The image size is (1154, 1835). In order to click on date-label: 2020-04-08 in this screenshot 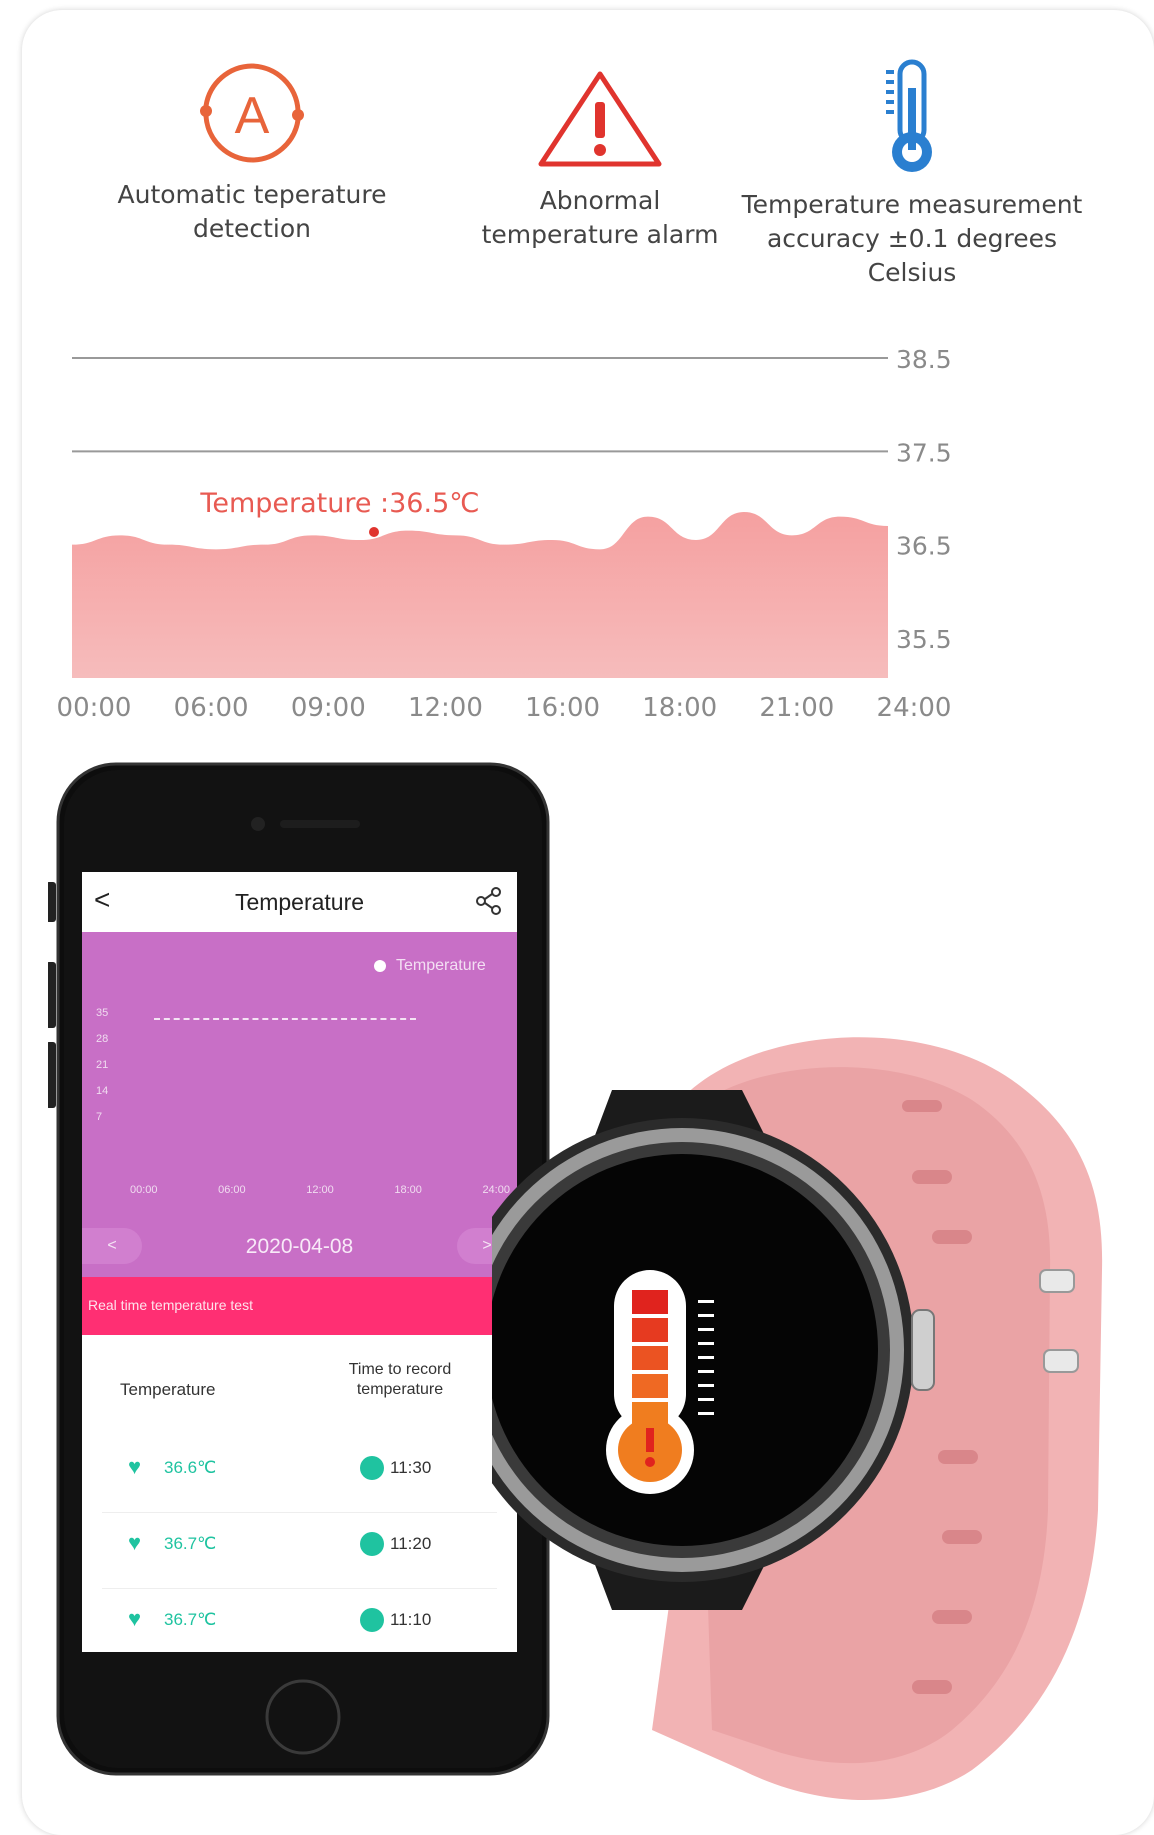, I will do `click(299, 1246)`.